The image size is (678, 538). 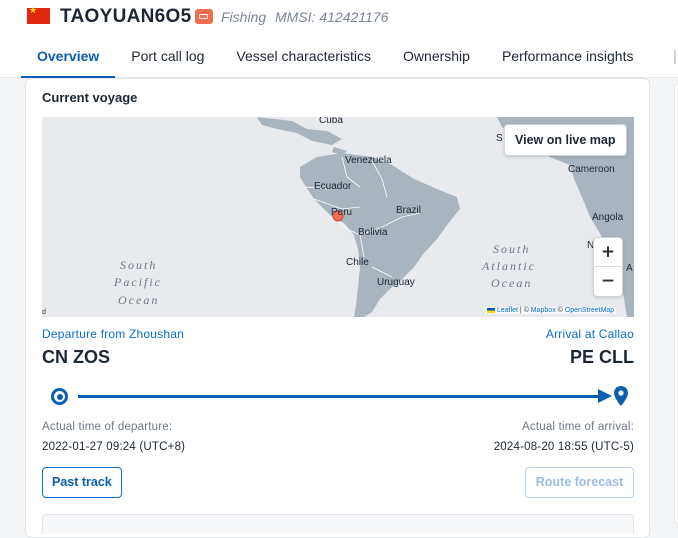 What do you see at coordinates (579, 482) in the screenshot?
I see `route-forecast-button: Route forecast` at bounding box center [579, 482].